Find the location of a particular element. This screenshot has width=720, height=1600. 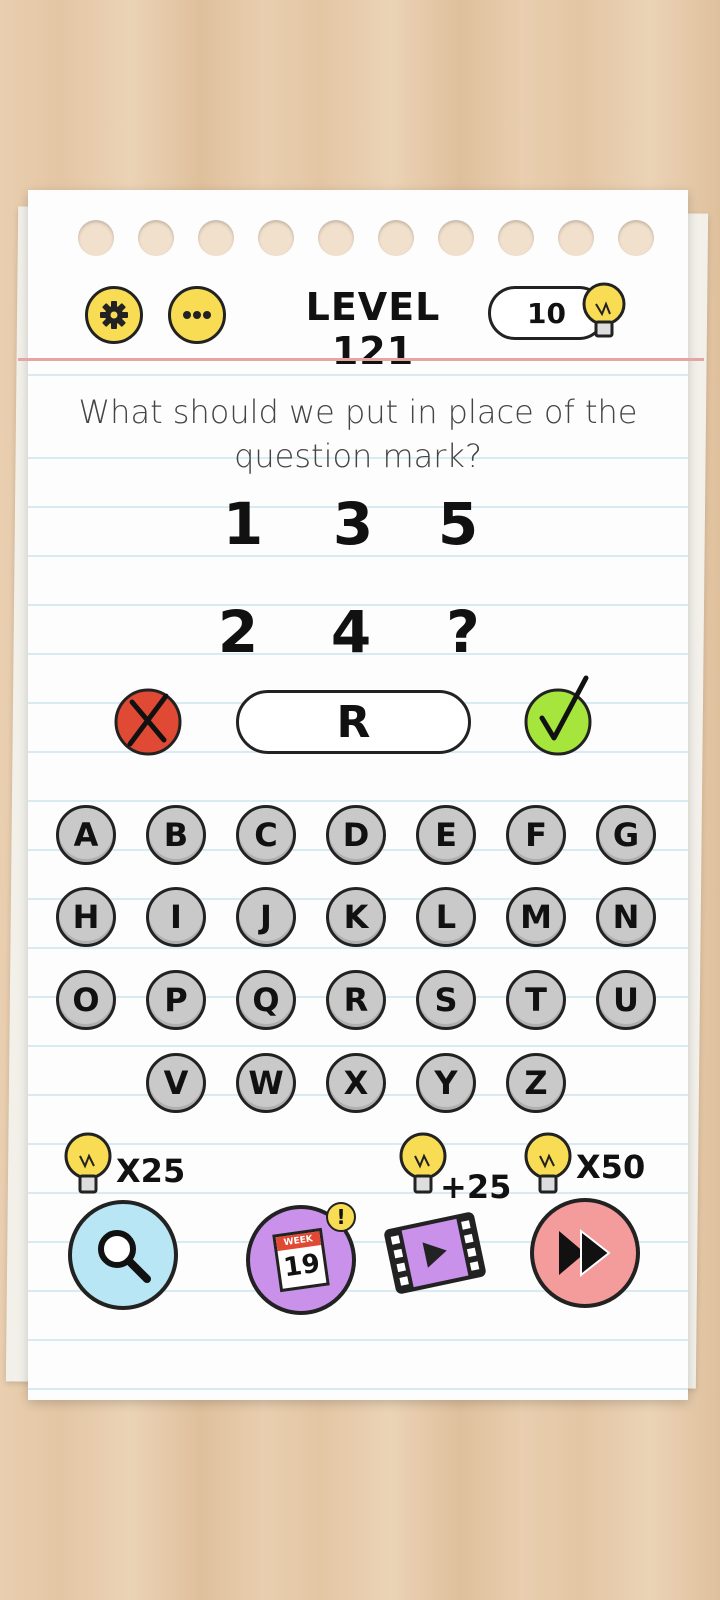

sequence-number: 3 is located at coordinates (353, 524).